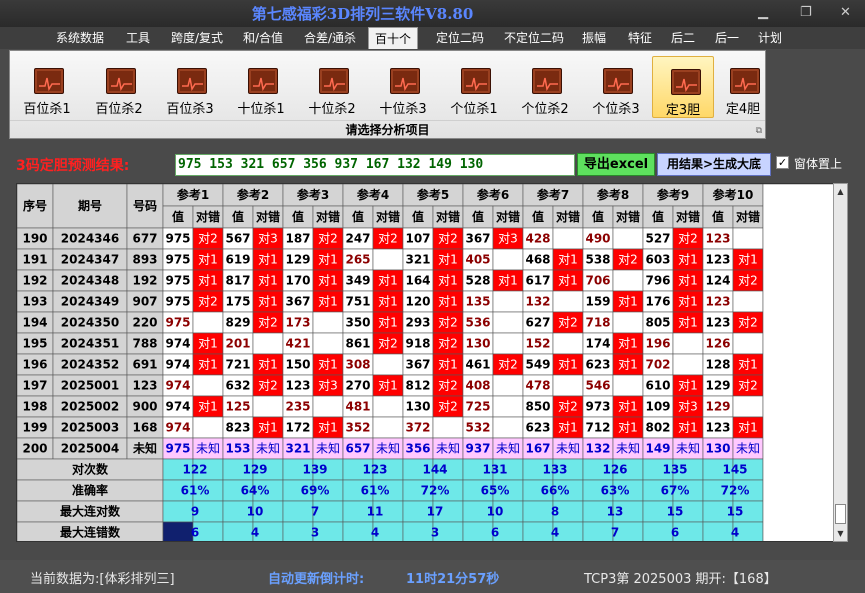  Describe the element at coordinates (90, 205) in the screenshot. I see `header-period: 期号` at that location.